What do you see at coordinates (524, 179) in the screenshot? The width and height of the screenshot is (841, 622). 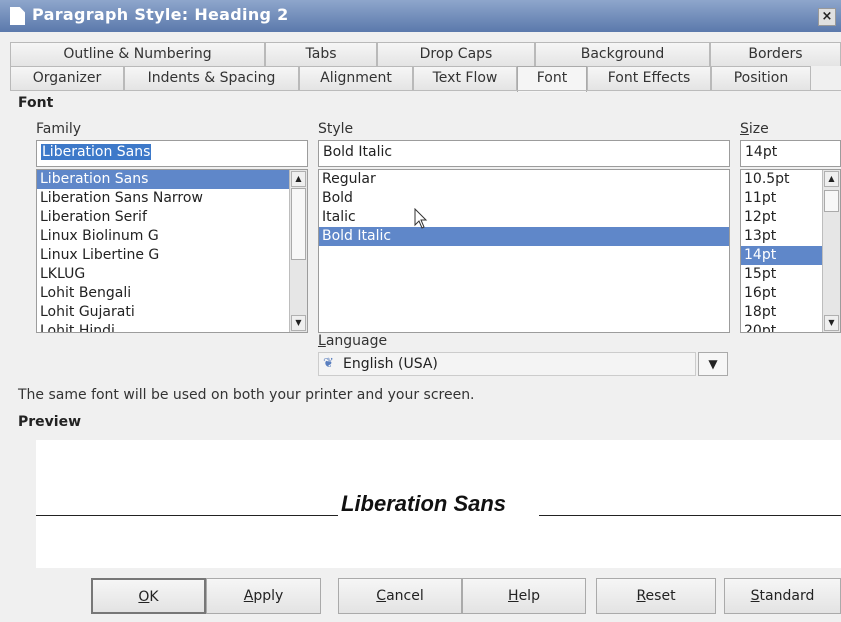 I see `style-option: Regular` at bounding box center [524, 179].